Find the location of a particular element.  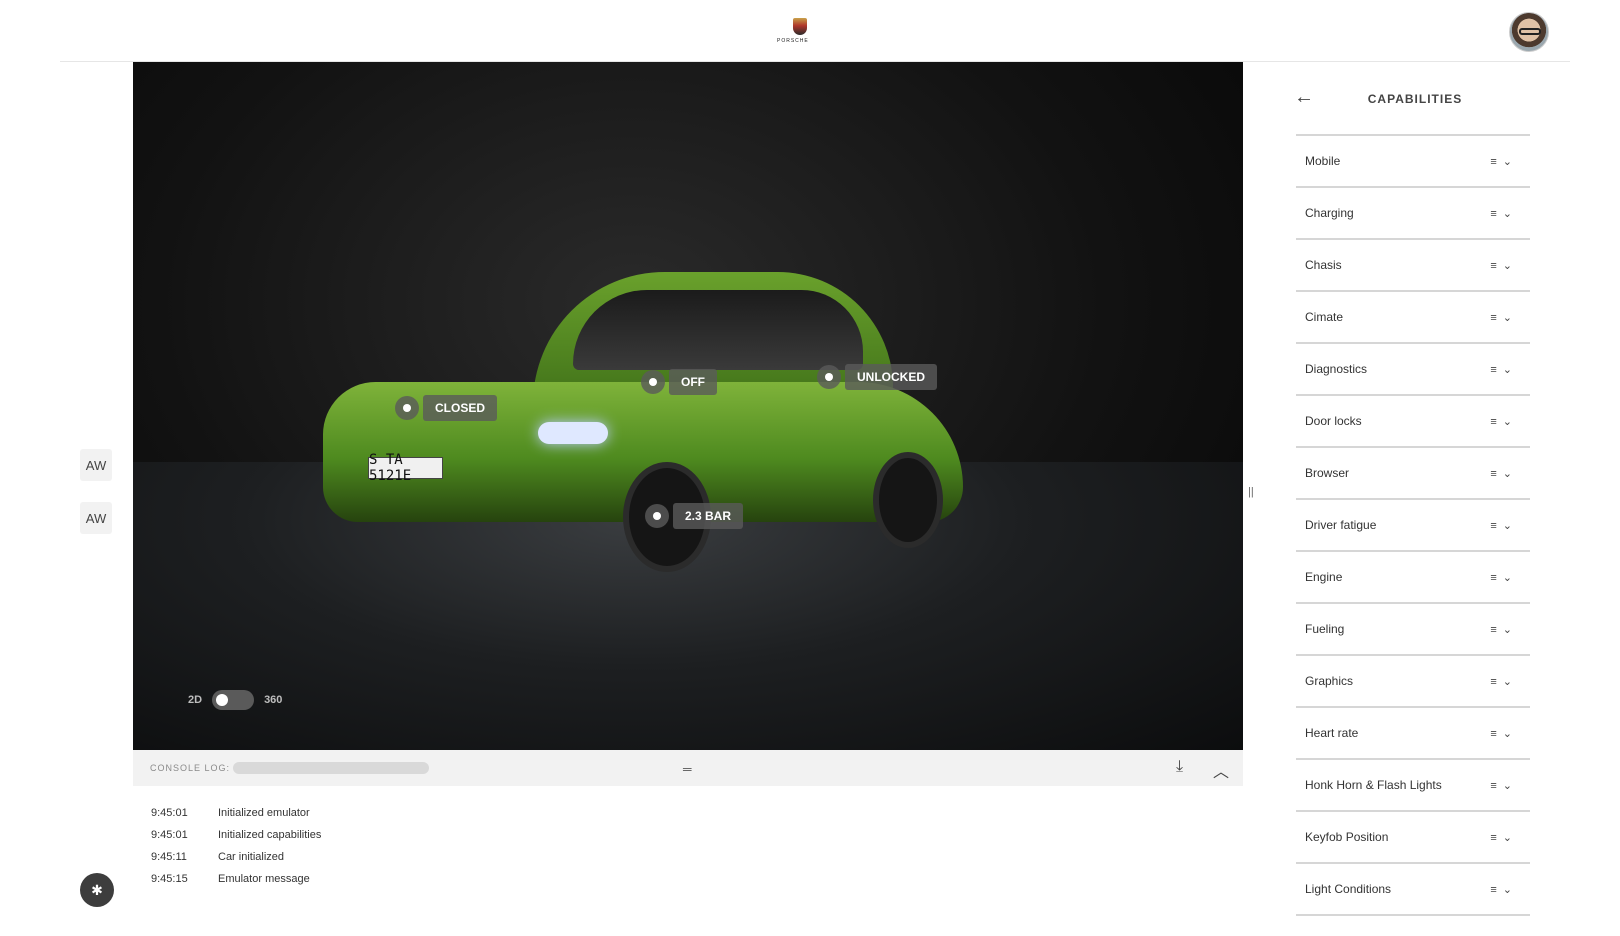

capability-label: Mobile is located at coordinates (1323, 161).